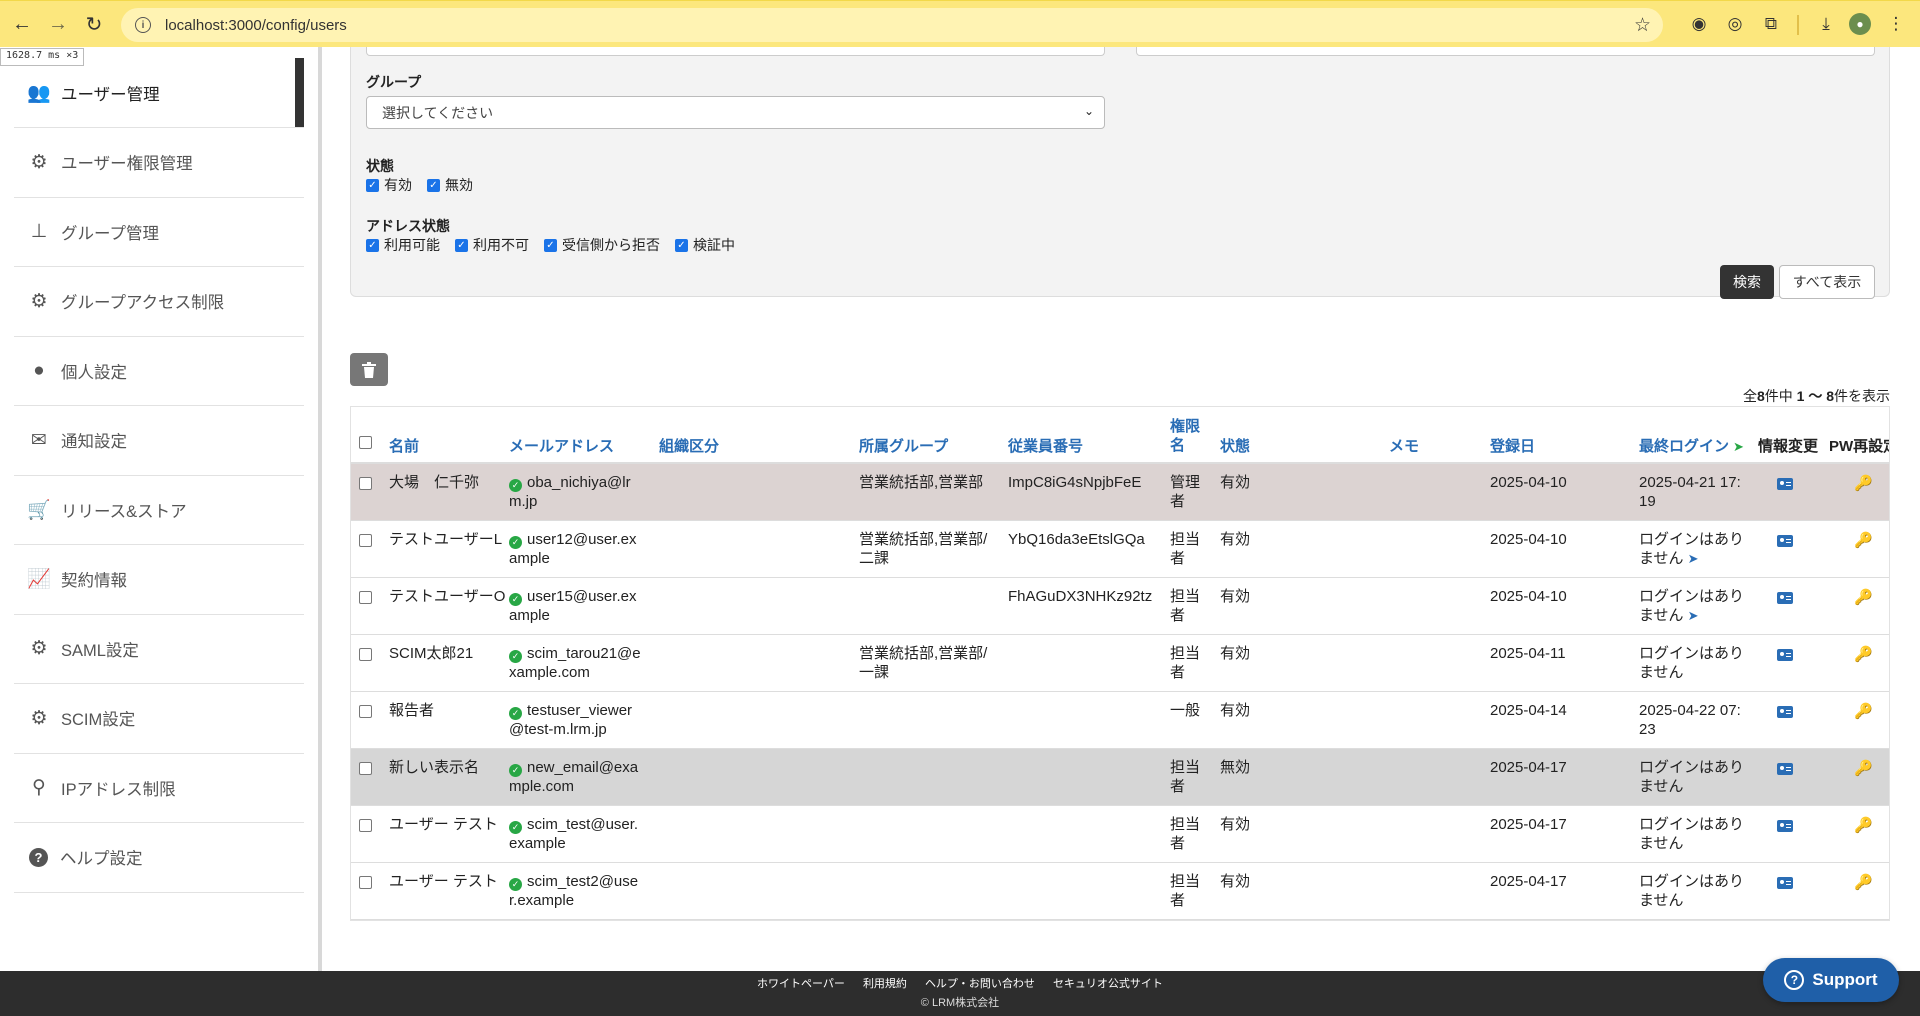 Image resolution: width=1920 pixels, height=1016 pixels. I want to click on show-all-button: すべて表示, so click(1827, 282).